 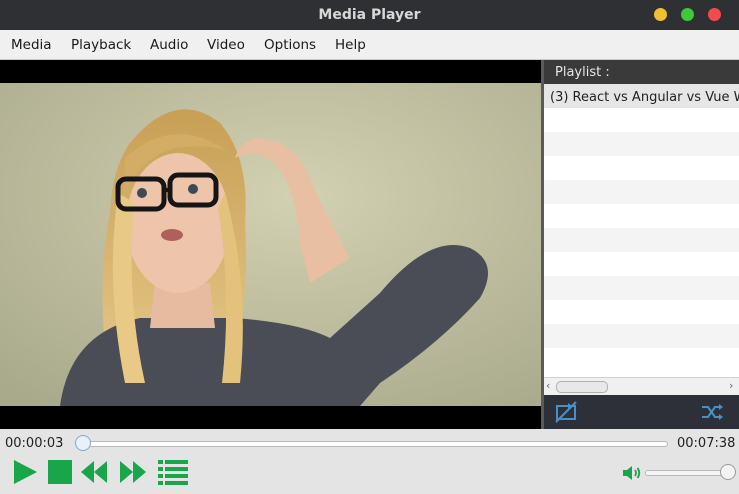 I want to click on seek-handle, so click(x=83, y=443).